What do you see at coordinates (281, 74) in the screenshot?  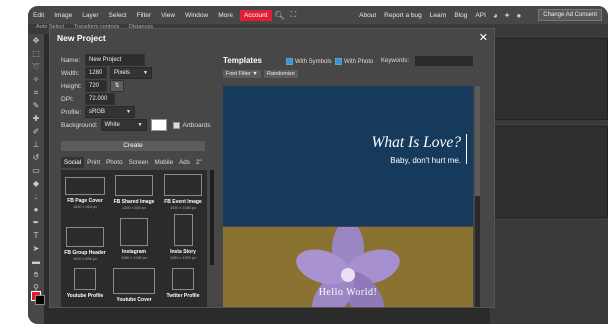 I see `randomize-button: Randomize` at bounding box center [281, 74].